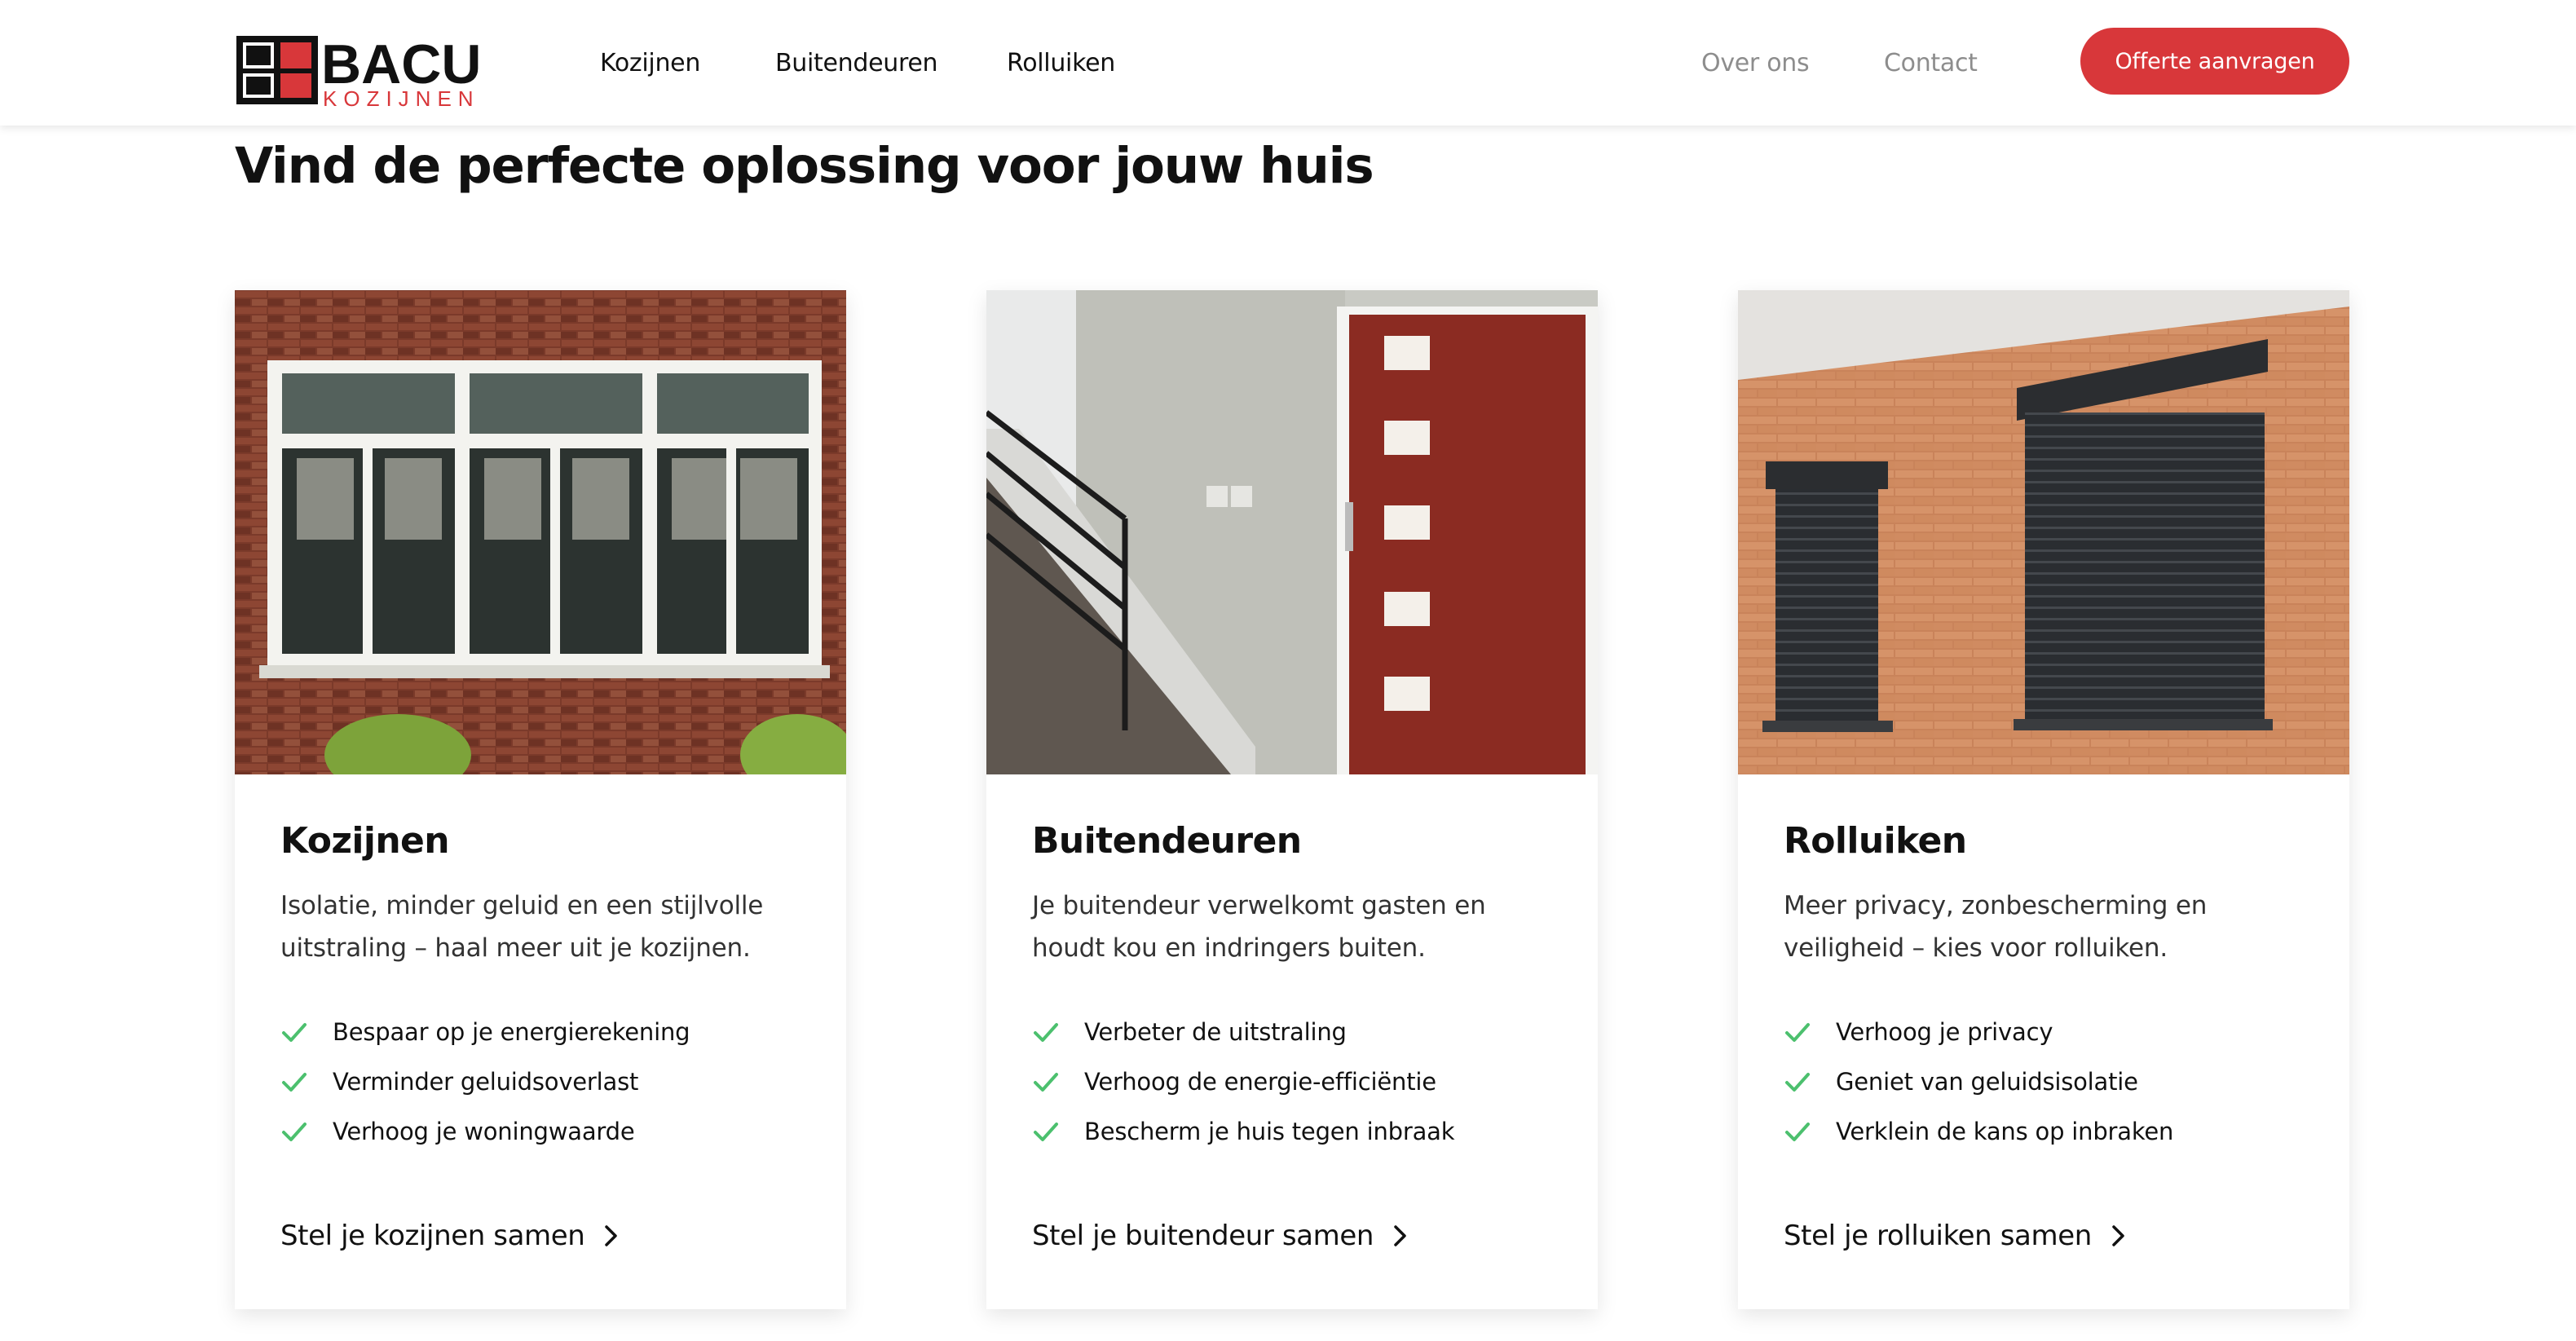 The width and height of the screenshot is (2576, 1341). What do you see at coordinates (2005, 1131) in the screenshot?
I see `feature-label: Verklein de kans op inbraken` at bounding box center [2005, 1131].